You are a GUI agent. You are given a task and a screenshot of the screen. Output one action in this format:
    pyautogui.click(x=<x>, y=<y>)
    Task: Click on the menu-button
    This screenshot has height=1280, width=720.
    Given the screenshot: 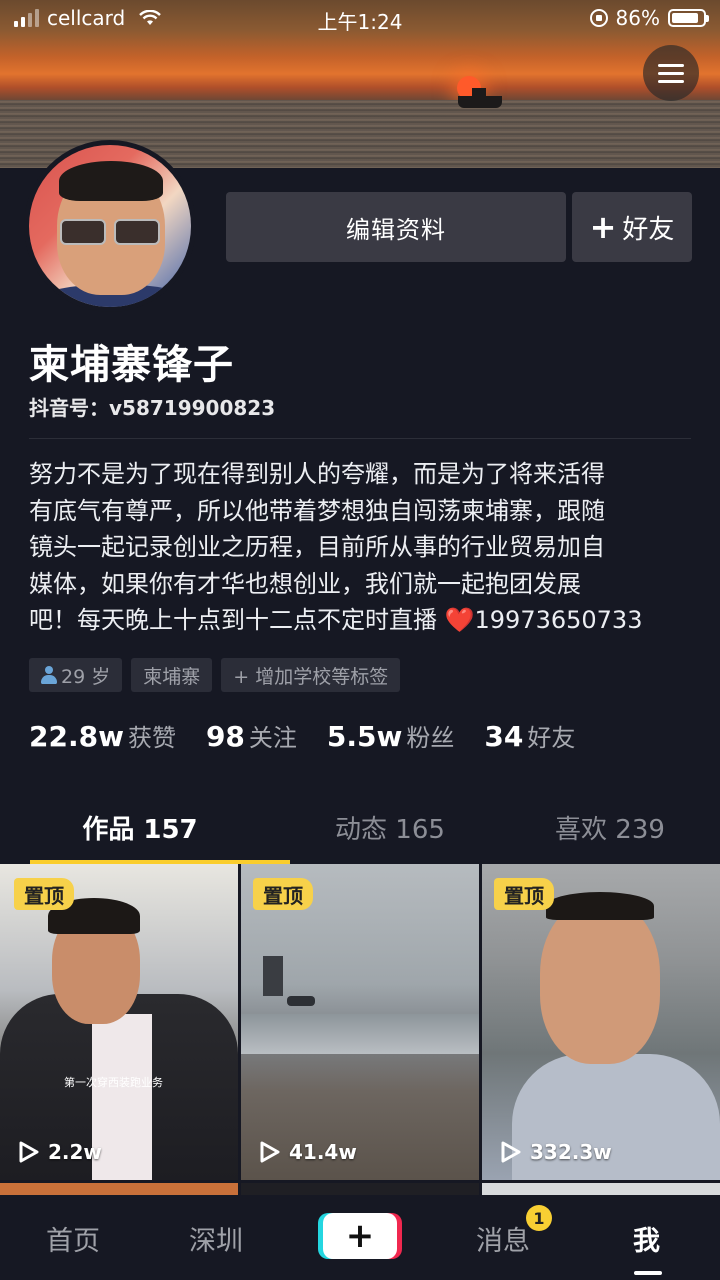 What is the action you would take?
    pyautogui.click(x=671, y=73)
    